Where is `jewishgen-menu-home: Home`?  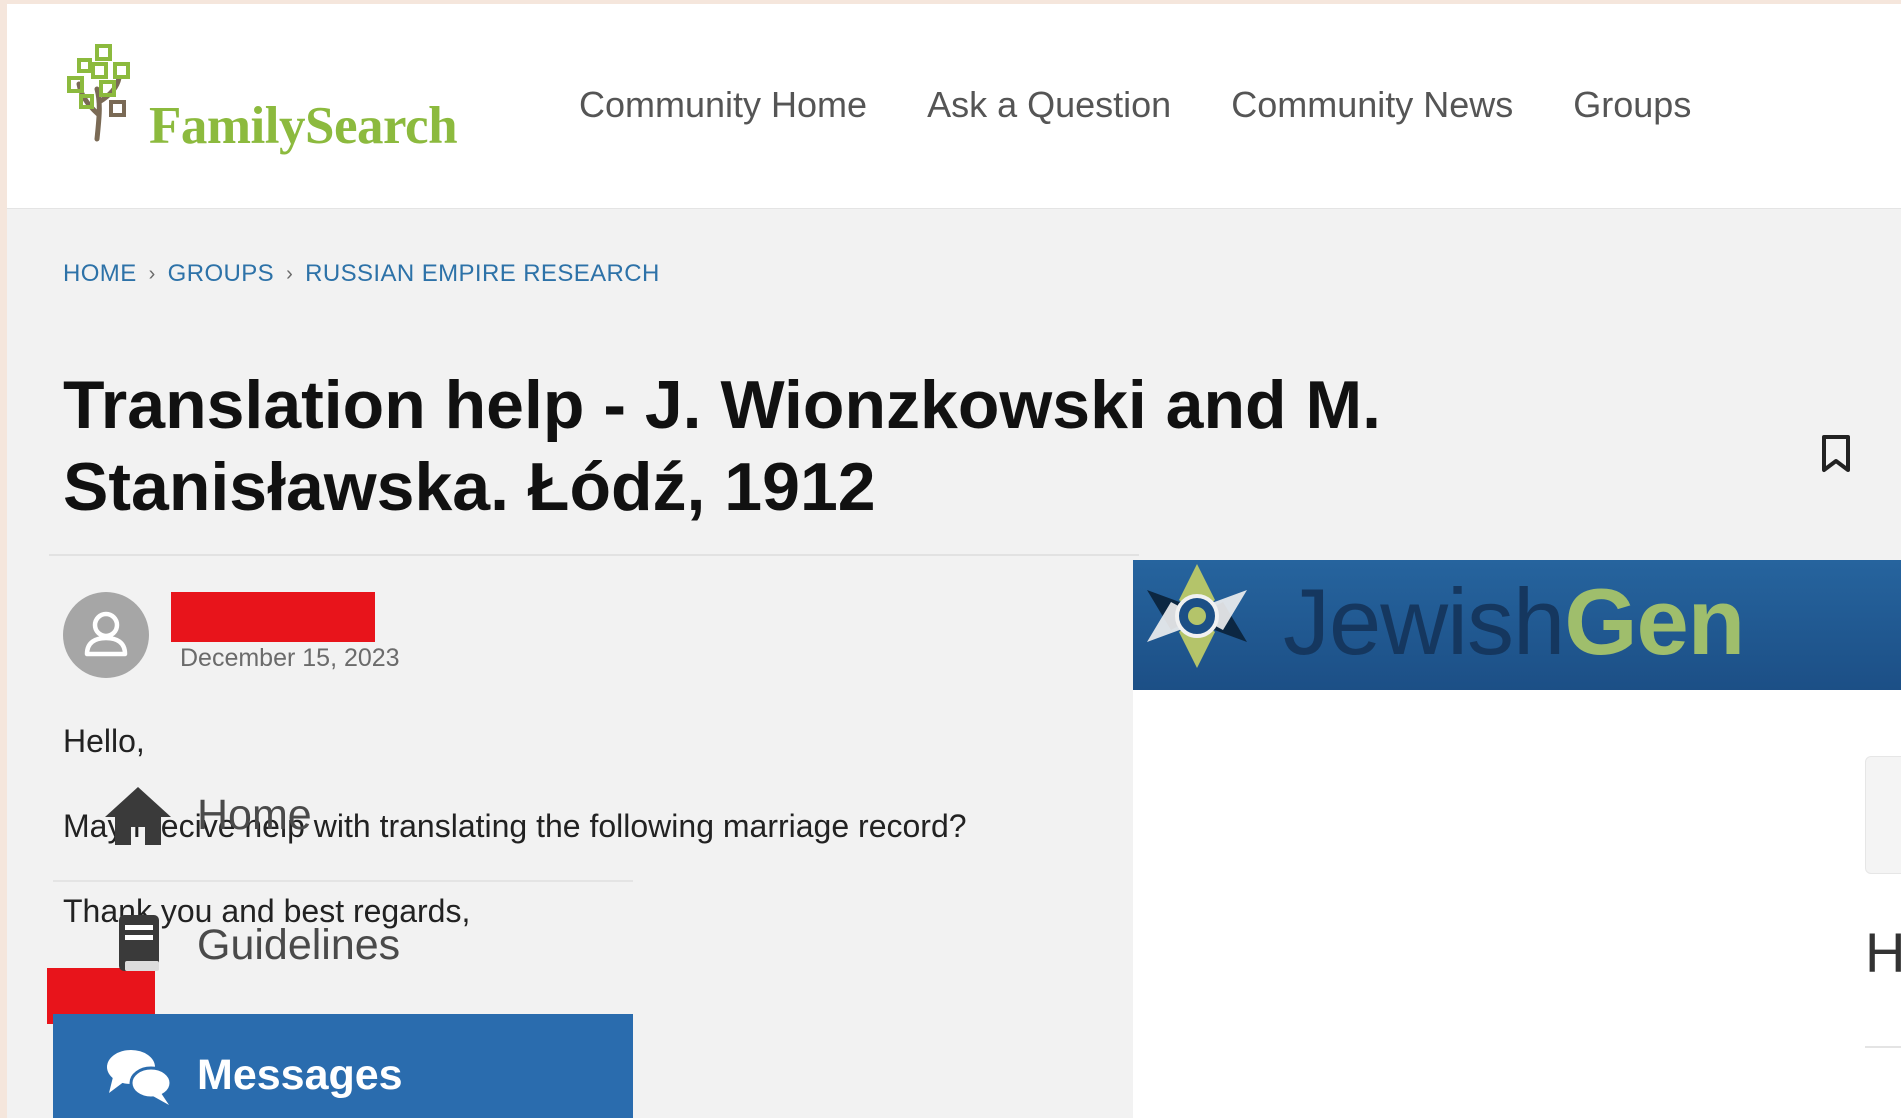
jewishgen-menu-home: Home is located at coordinates (343, 815).